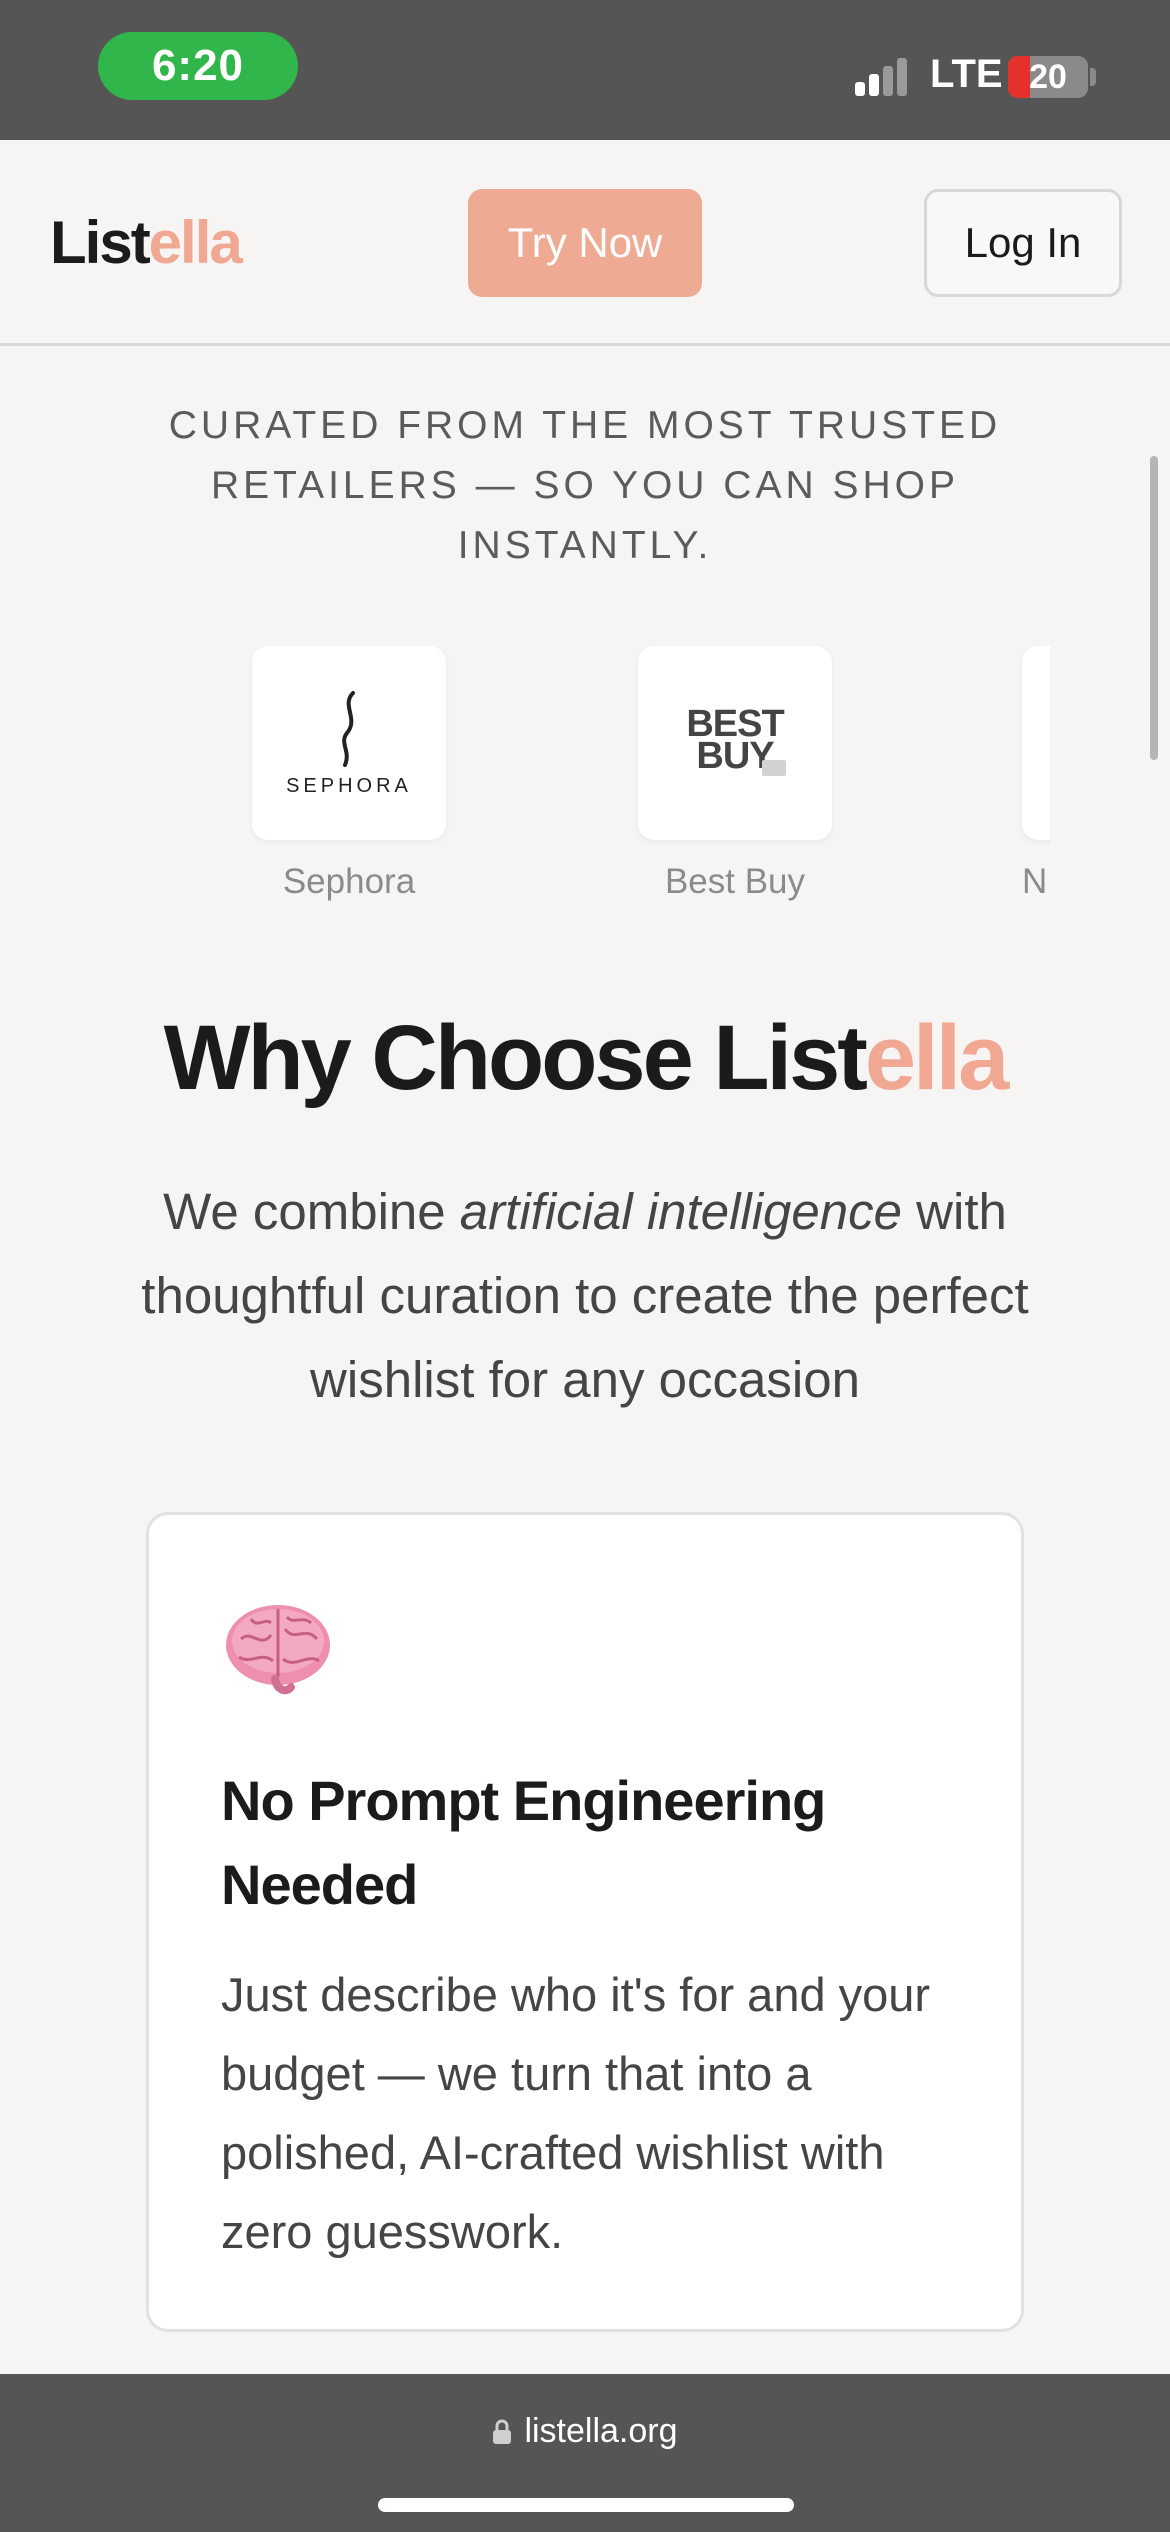 The image size is (1170, 2532). I want to click on logo: Listella, so click(146, 242).